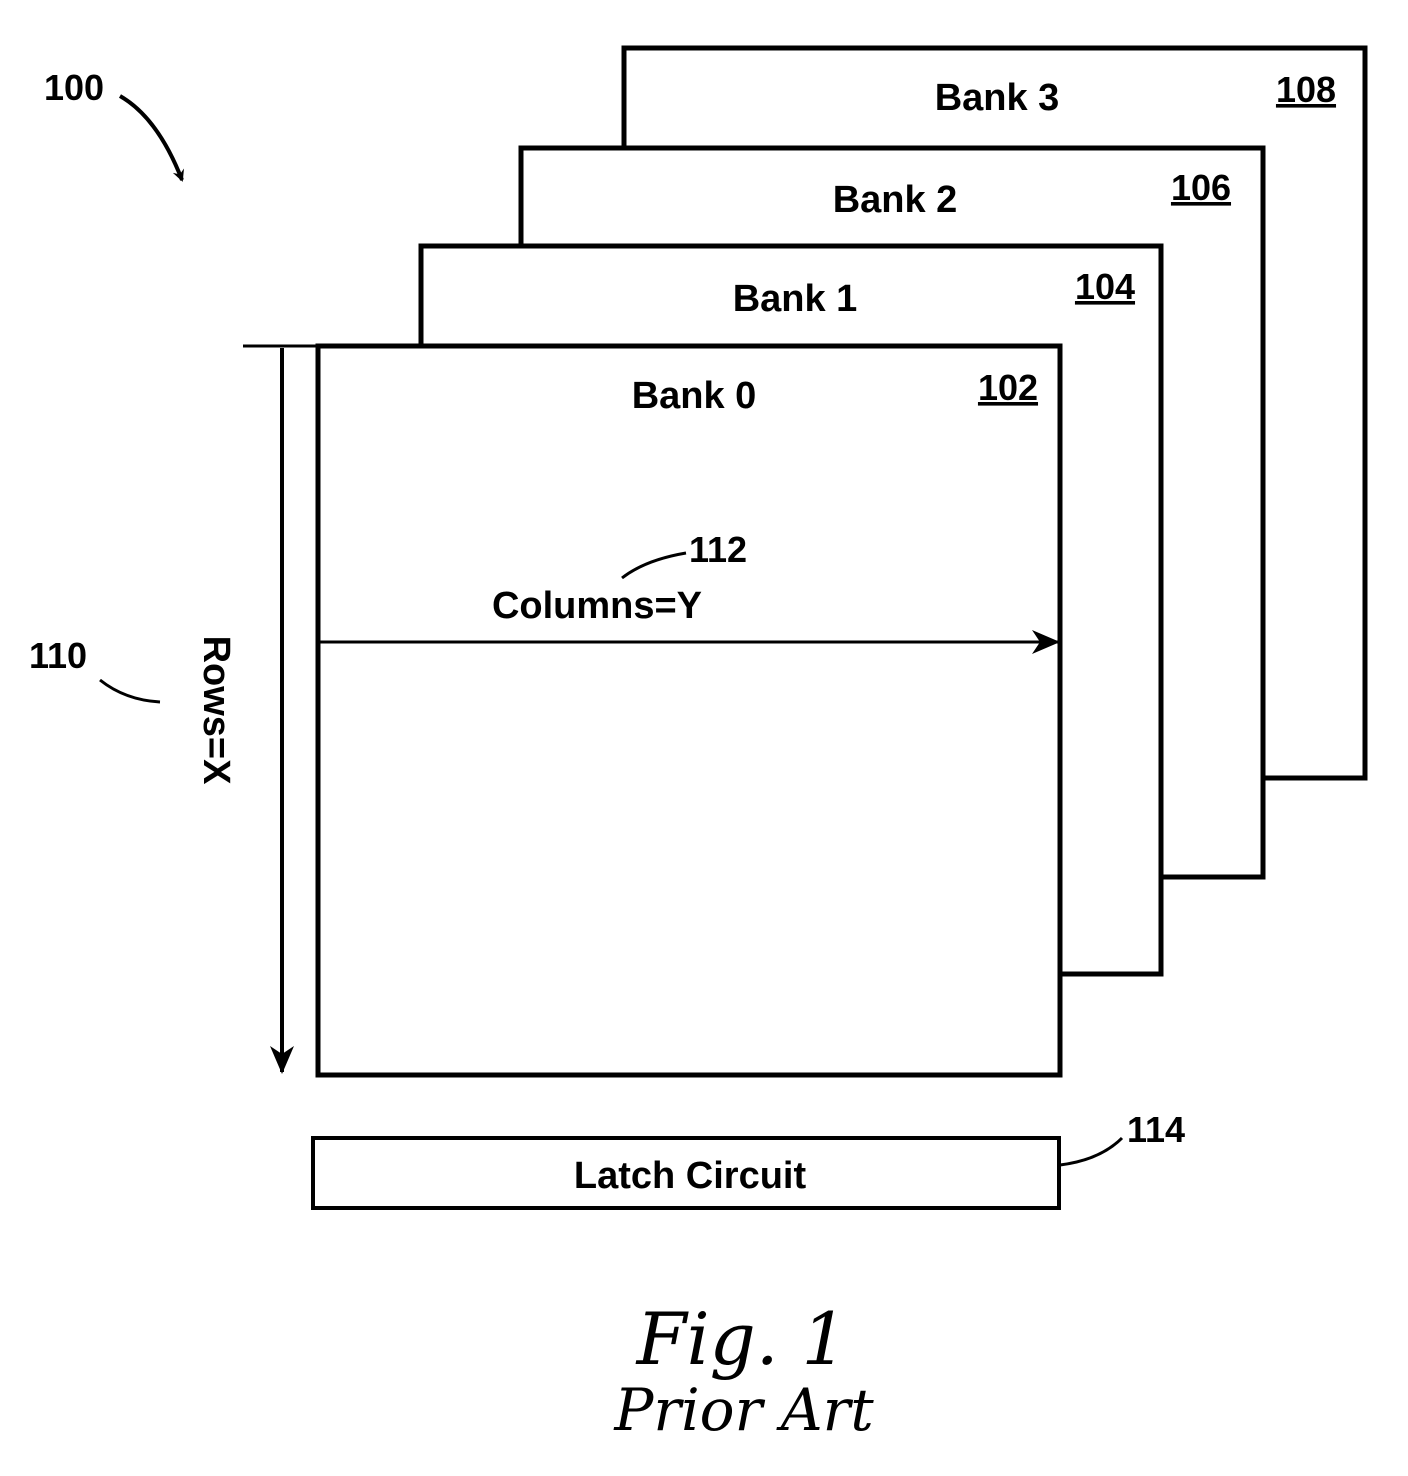 The width and height of the screenshot is (1408, 1476). I want to click on figure-ref-arrow, so click(151, 138).